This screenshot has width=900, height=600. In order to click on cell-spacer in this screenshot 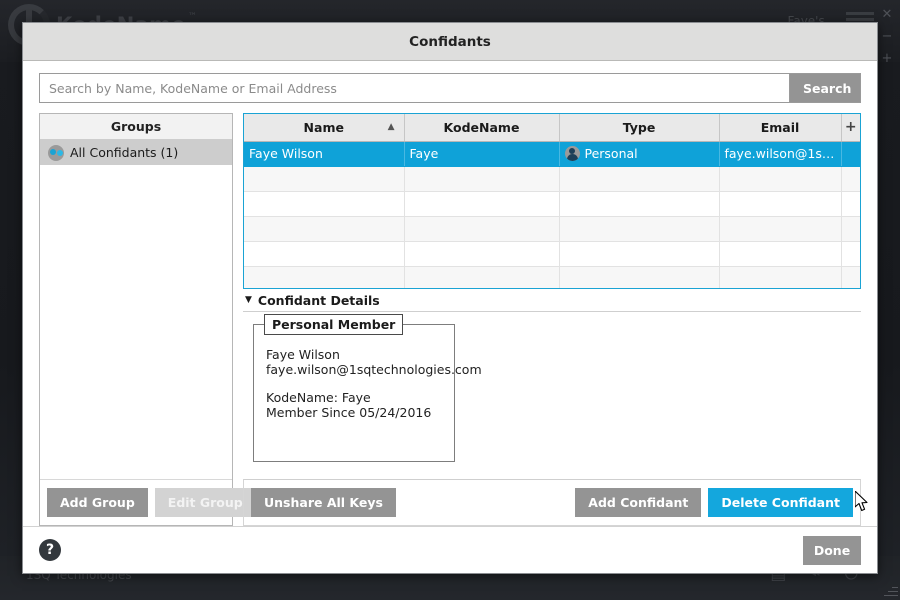, I will do `click(850, 154)`.